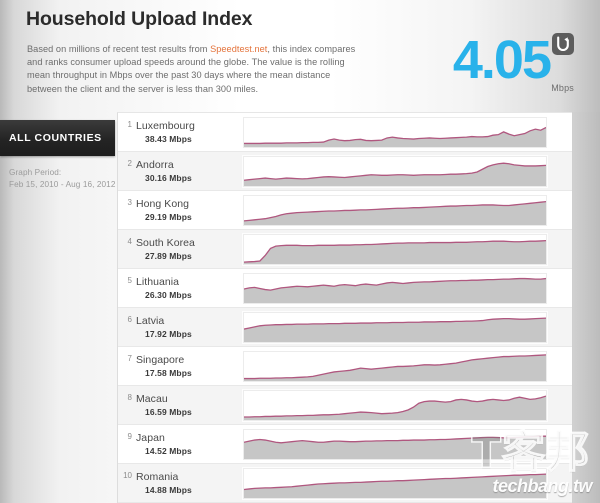  I want to click on index-unit-label: Mbps, so click(562, 88).